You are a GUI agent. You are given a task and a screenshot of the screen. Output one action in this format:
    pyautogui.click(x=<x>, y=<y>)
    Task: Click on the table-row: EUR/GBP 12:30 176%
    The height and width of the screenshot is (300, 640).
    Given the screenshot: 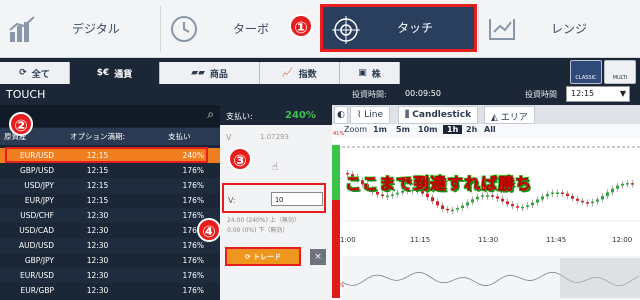 What is the action you would take?
    pyautogui.click(x=110, y=290)
    